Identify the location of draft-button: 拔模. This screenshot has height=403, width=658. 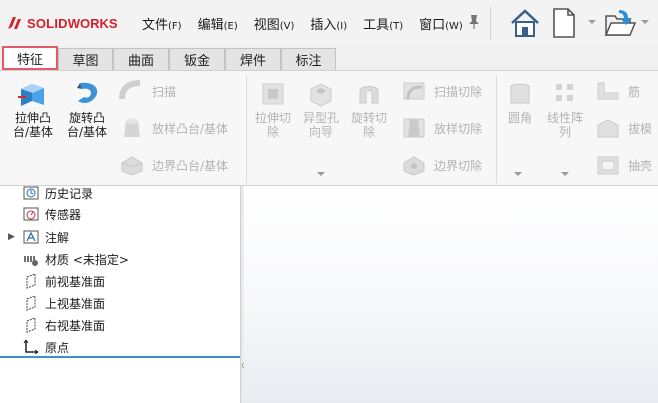
(623, 128).